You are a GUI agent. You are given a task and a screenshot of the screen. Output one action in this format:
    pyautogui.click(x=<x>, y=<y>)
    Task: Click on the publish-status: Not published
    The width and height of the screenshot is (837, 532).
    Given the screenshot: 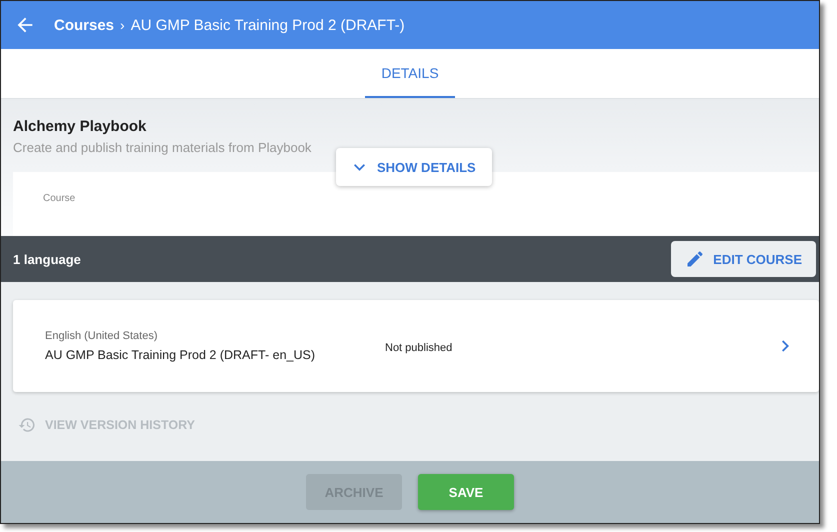 What is the action you would take?
    pyautogui.click(x=419, y=348)
    